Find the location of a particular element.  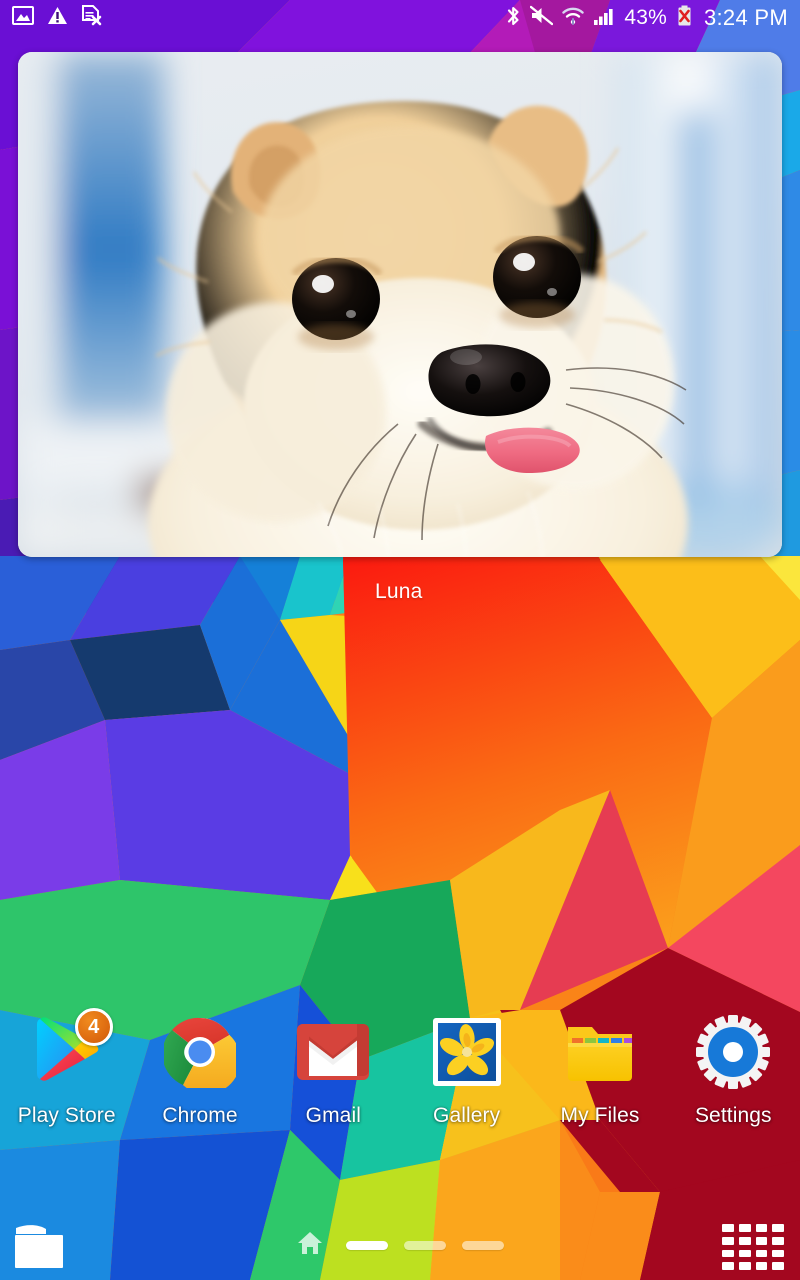

app-icon-gallery: Gallery is located at coordinates (466, 1082).